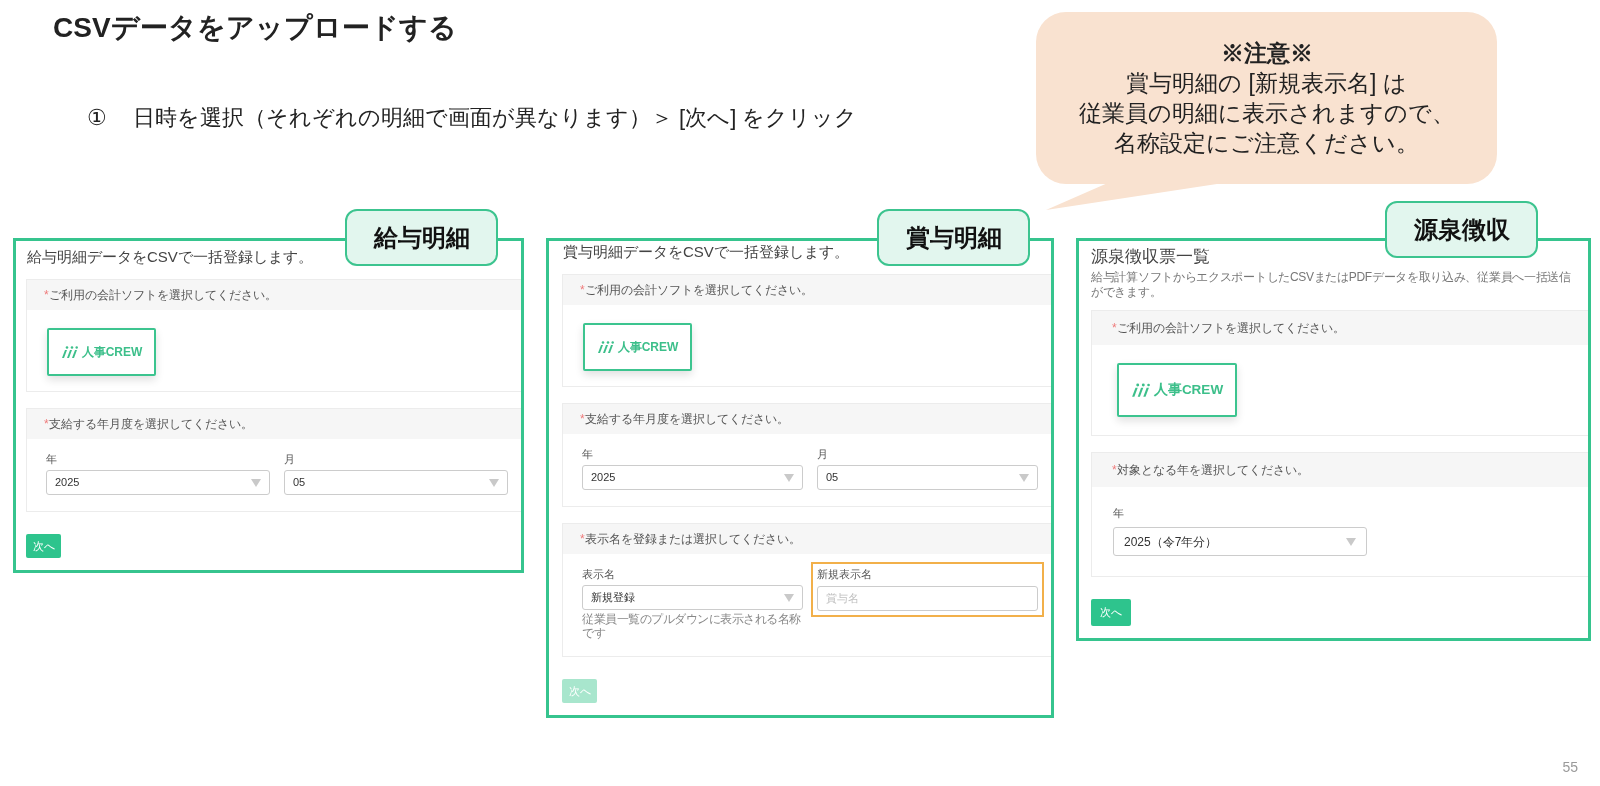 This screenshot has width=1600, height=786. What do you see at coordinates (692, 539) in the screenshot?
I see `section-label: 表示名を登録または選択してください。` at bounding box center [692, 539].